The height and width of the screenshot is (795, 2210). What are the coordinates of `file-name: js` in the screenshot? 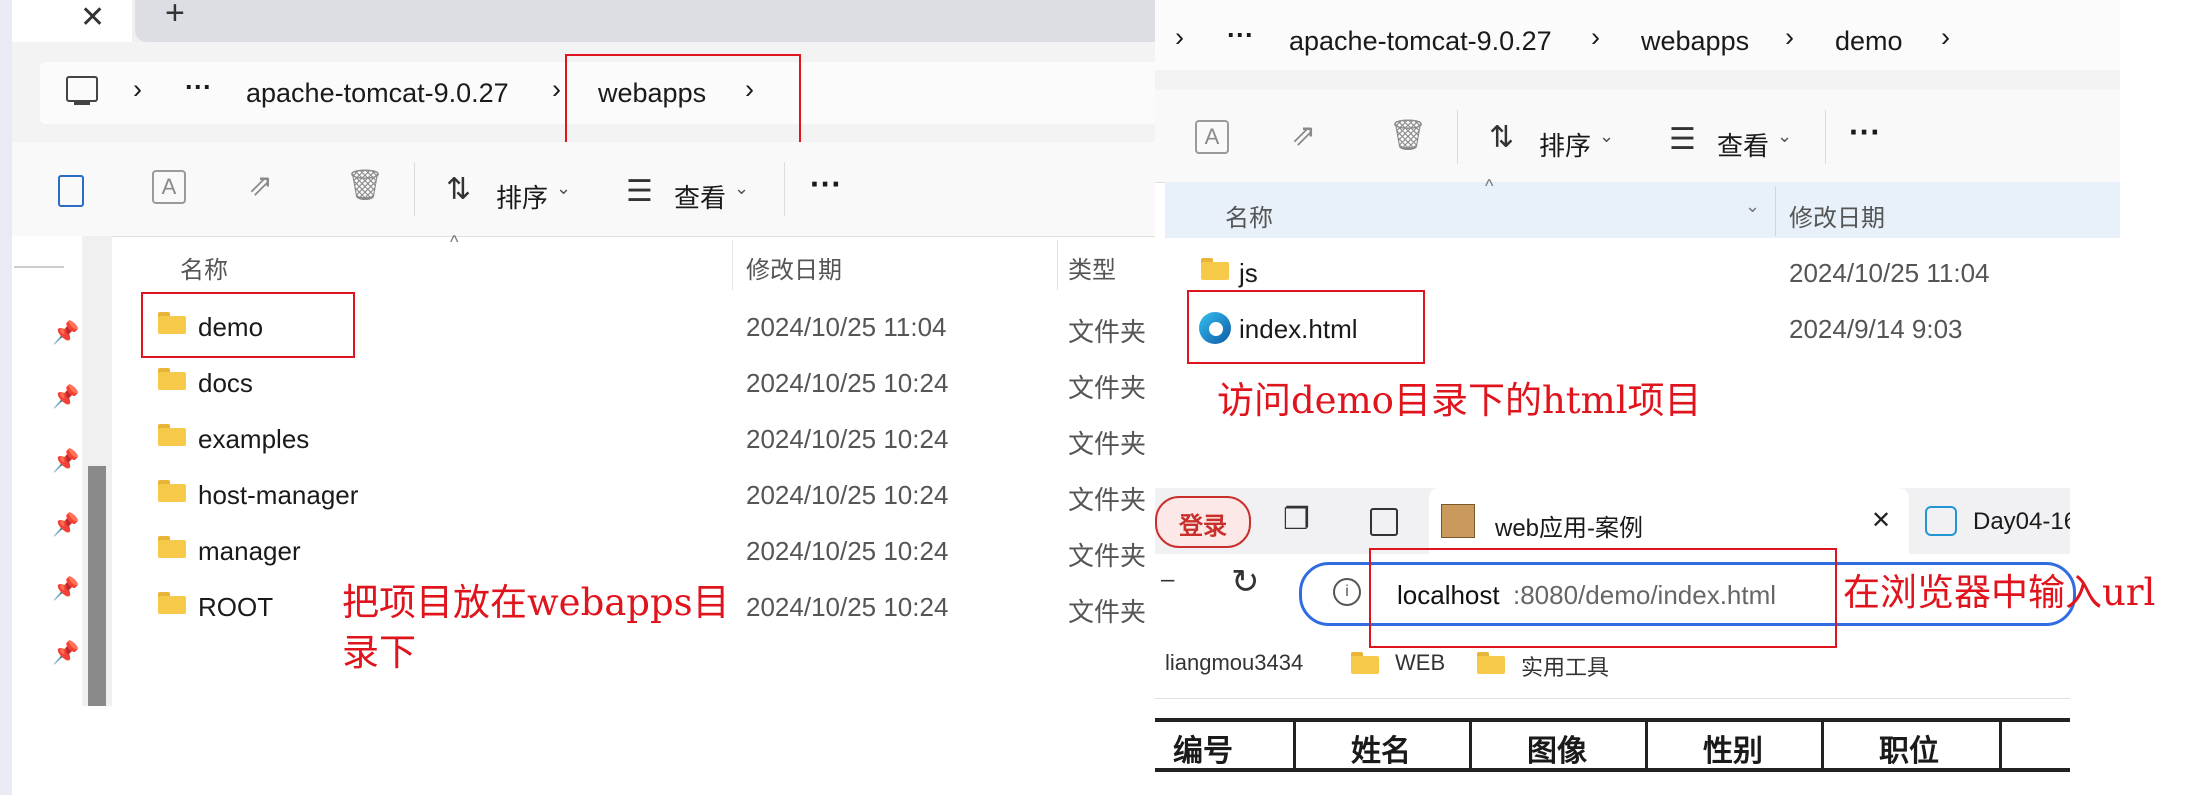 It's located at (1248, 273).